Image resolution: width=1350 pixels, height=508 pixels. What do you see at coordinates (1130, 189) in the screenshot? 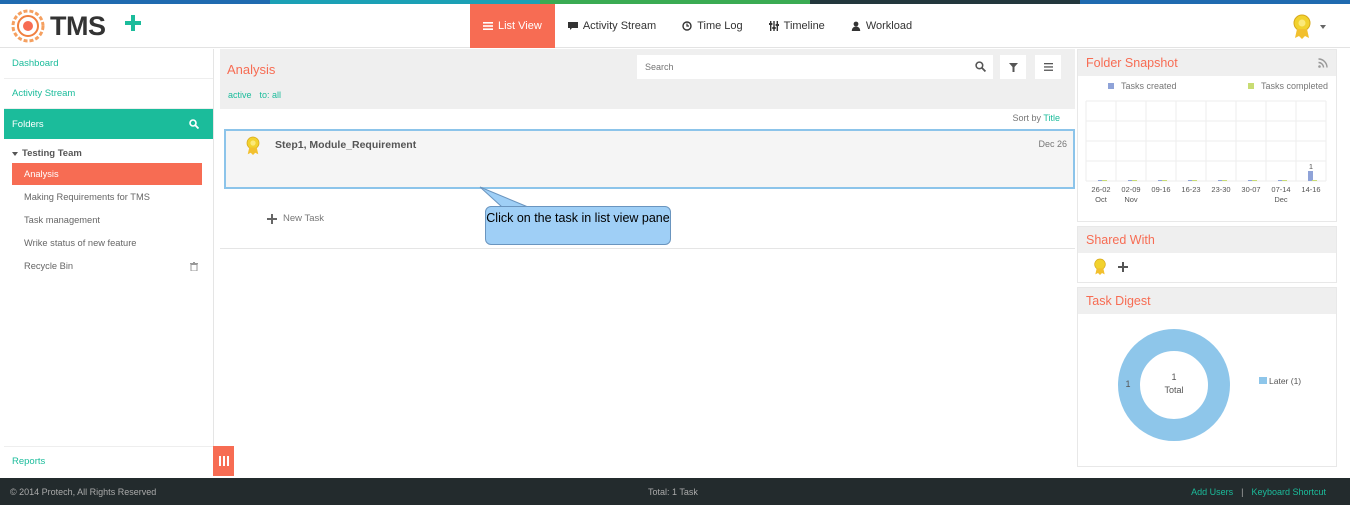
I see `x-tick-label: 02-09` at bounding box center [1130, 189].